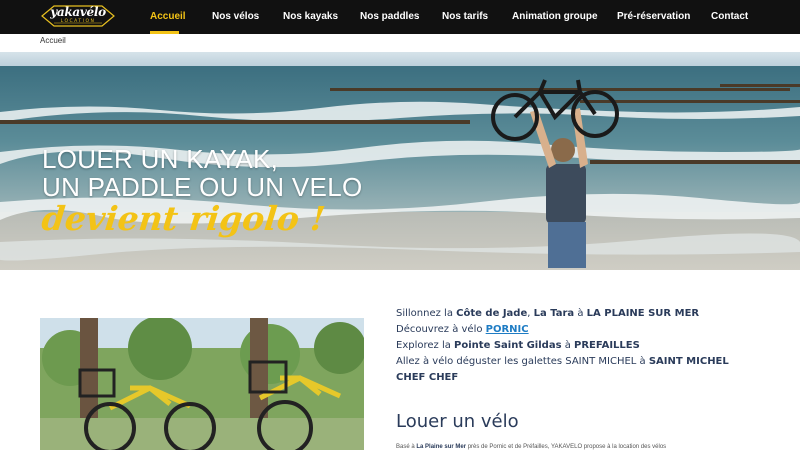 The image size is (800, 450). I want to click on pornic-link: PORNIC, so click(507, 329).